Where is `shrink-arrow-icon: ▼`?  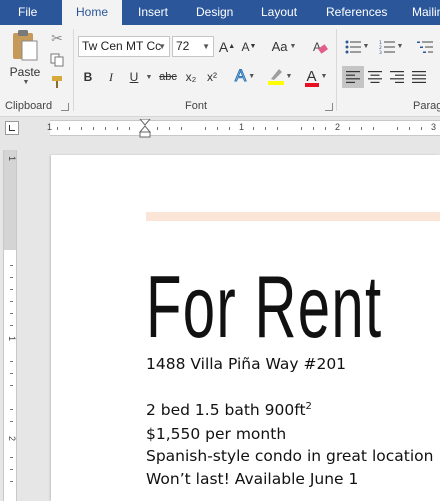 shrink-arrow-icon: ▼ is located at coordinates (253, 46).